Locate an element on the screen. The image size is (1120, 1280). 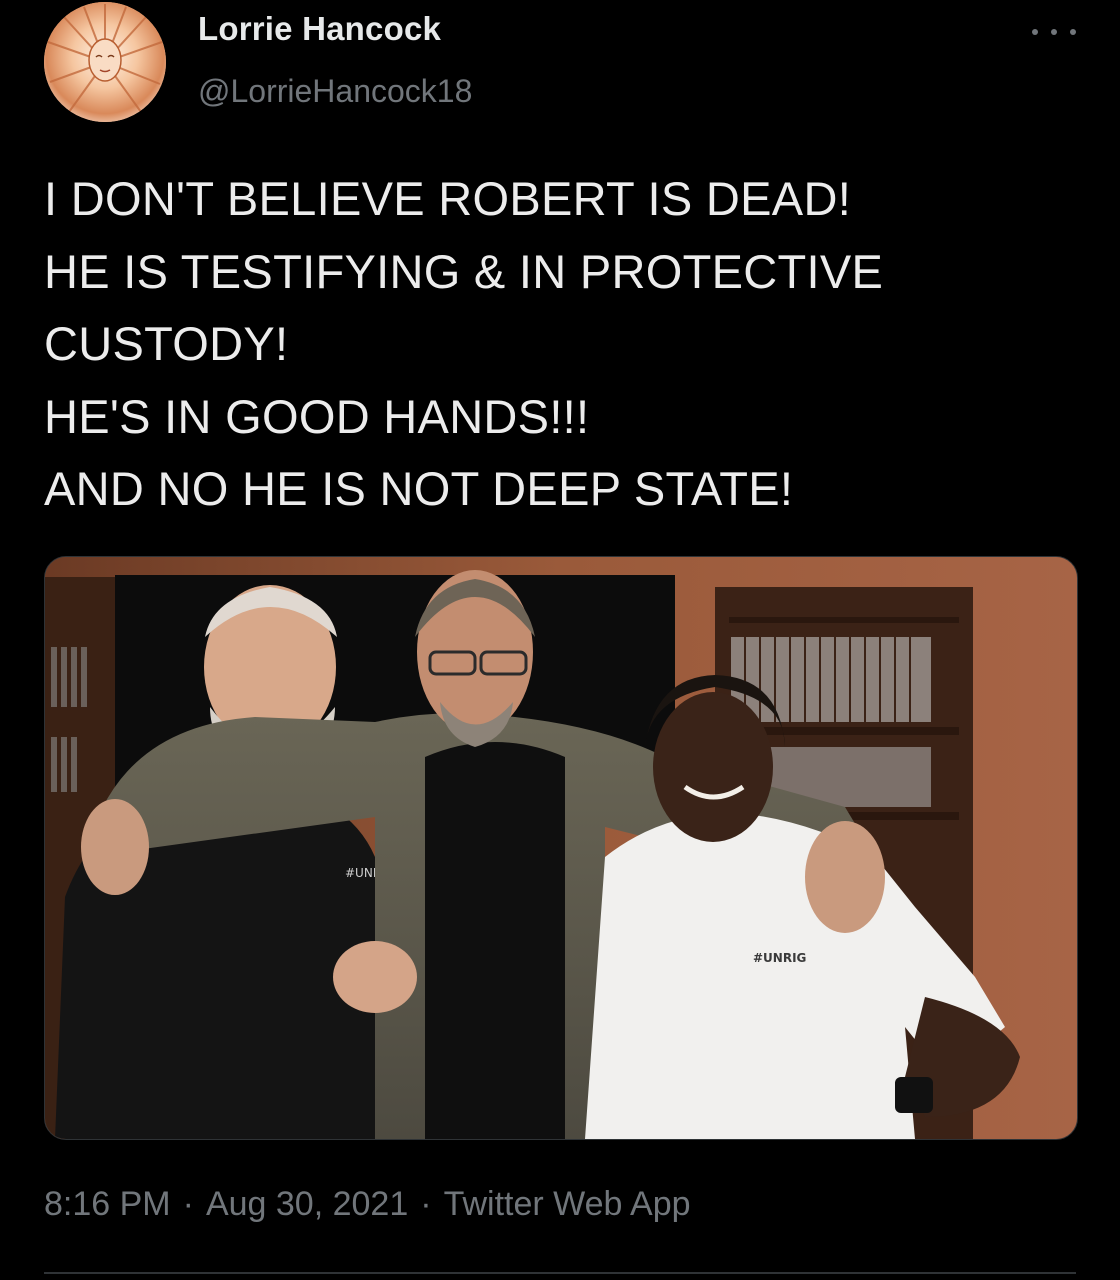
tweet-meta: 8:16 PM · Aug 30, 2021 · Twitter Web App is located at coordinates (367, 1204).